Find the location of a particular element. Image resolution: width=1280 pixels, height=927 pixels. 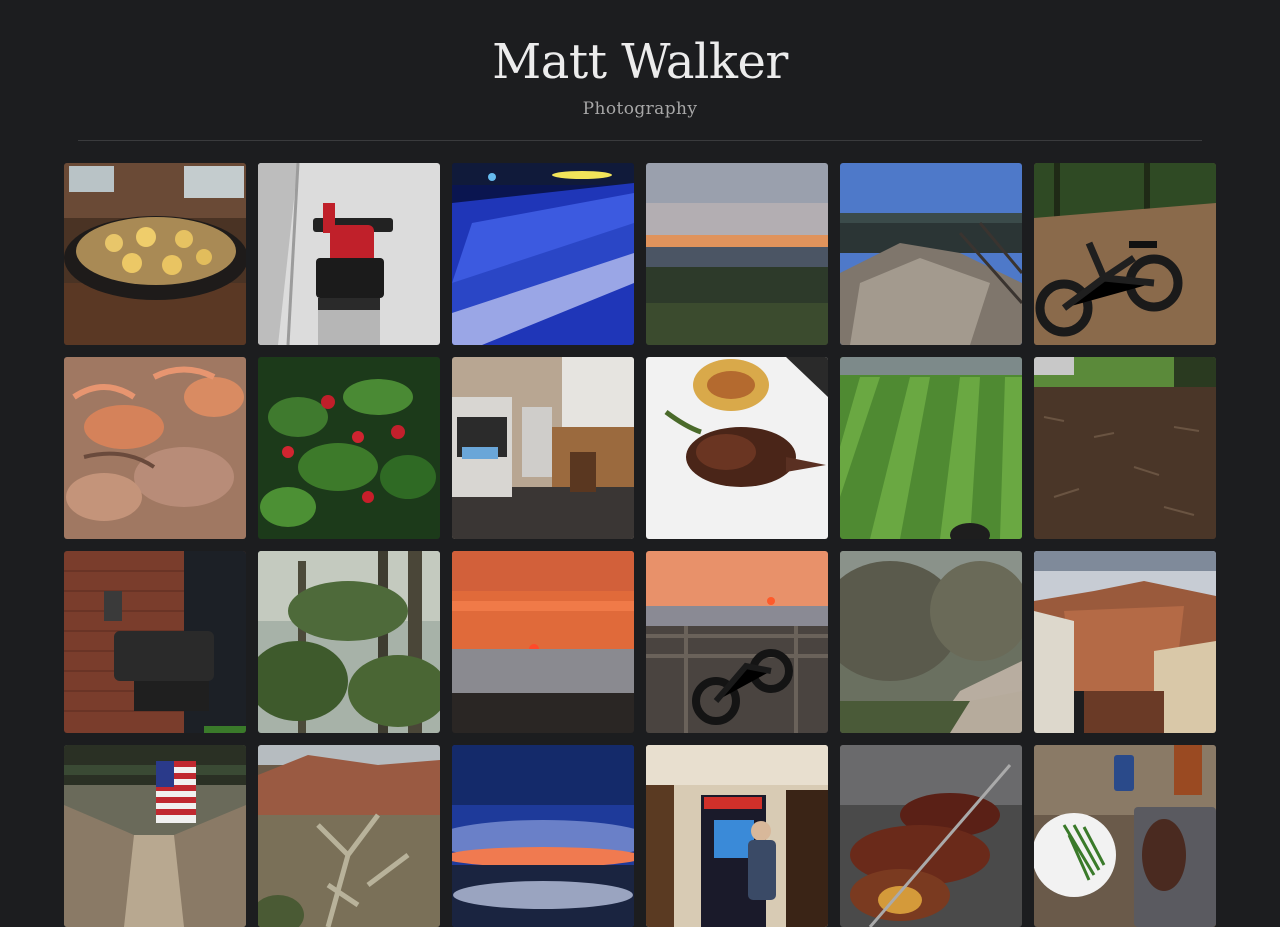

site-subtitle: Photography is located at coordinates (640, 109).